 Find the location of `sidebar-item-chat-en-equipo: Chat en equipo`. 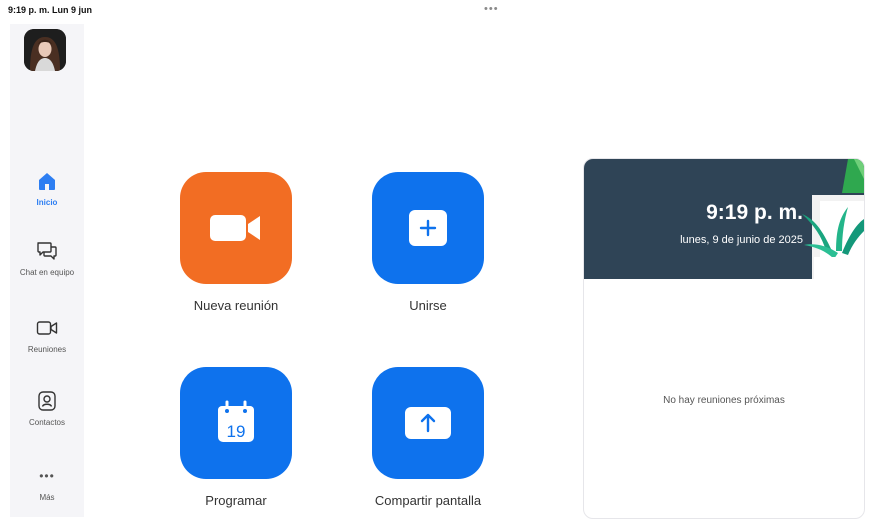

sidebar-item-chat-en-equipo: Chat en equipo is located at coordinates (47, 258).